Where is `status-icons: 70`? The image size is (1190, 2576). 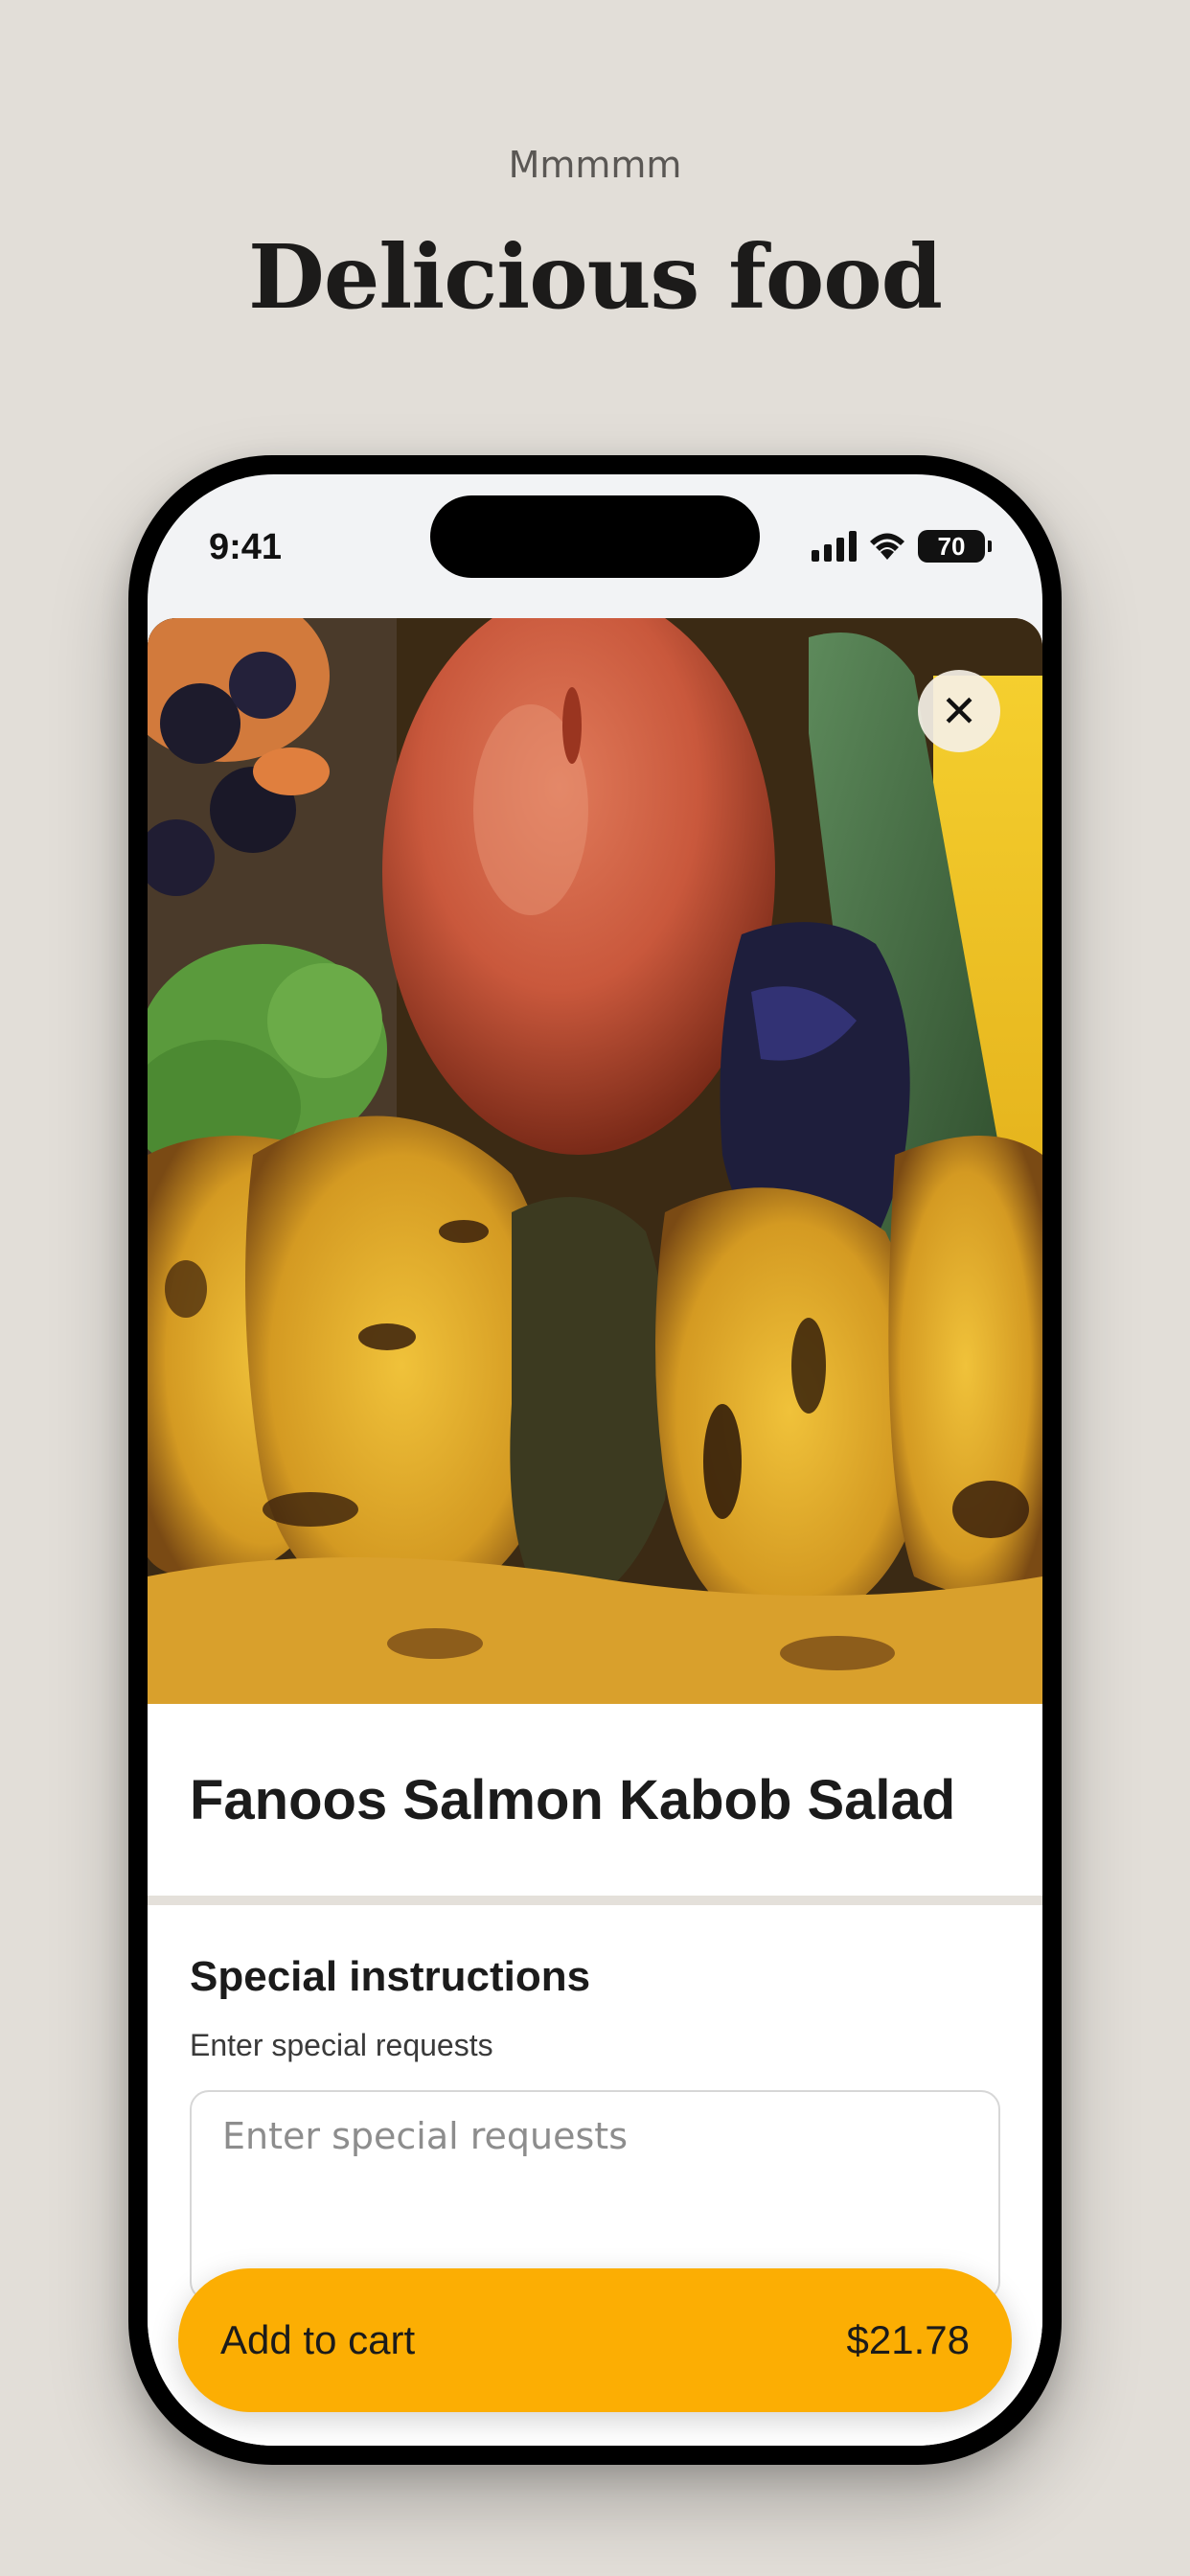
status-icons: 70 is located at coordinates (902, 546).